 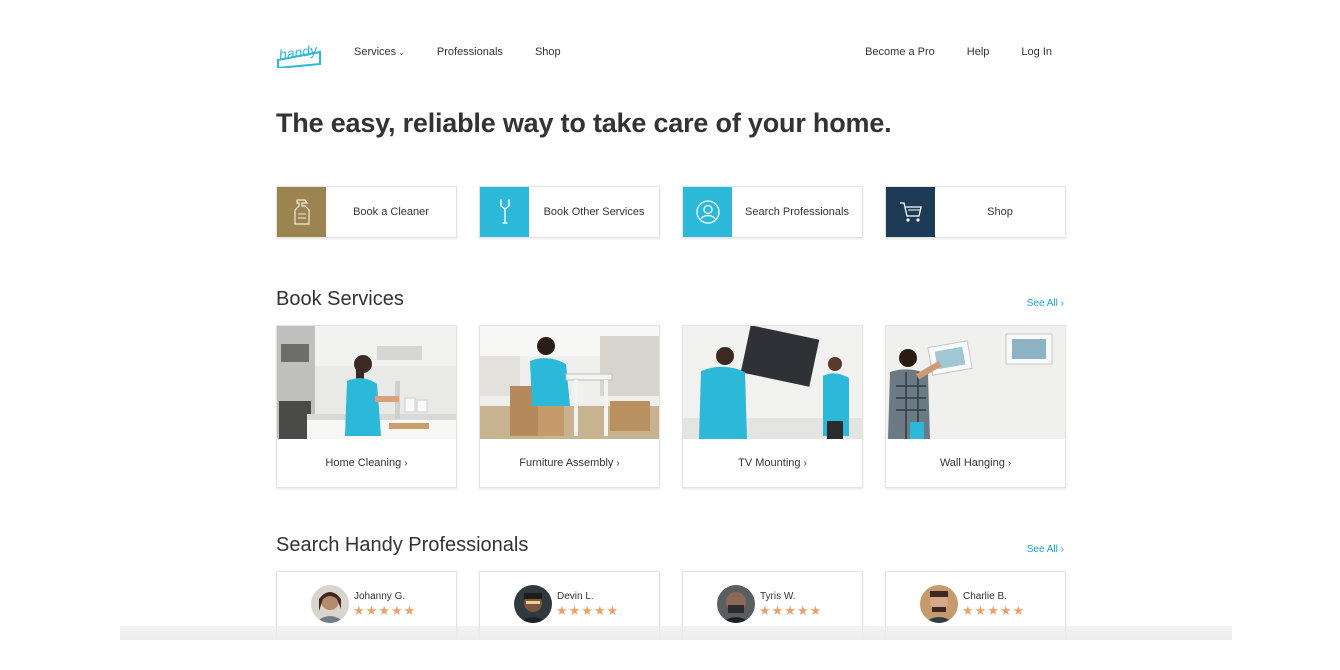 I want to click on book-other-services-tile: Book Other Services, so click(x=569, y=212).